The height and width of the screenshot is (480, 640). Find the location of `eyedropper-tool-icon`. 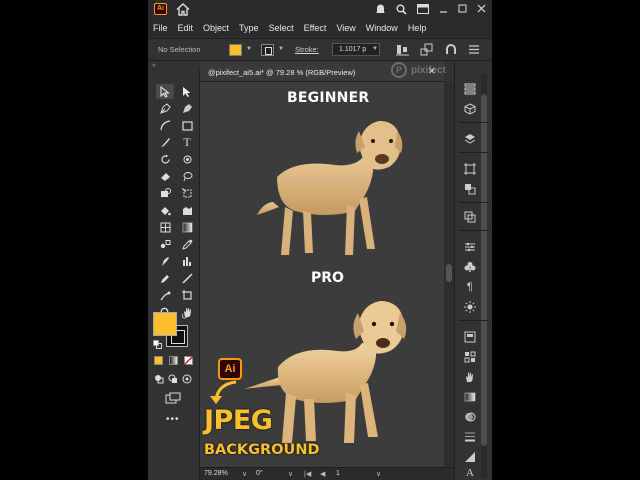

eyedropper-tool-icon is located at coordinates (187, 244).